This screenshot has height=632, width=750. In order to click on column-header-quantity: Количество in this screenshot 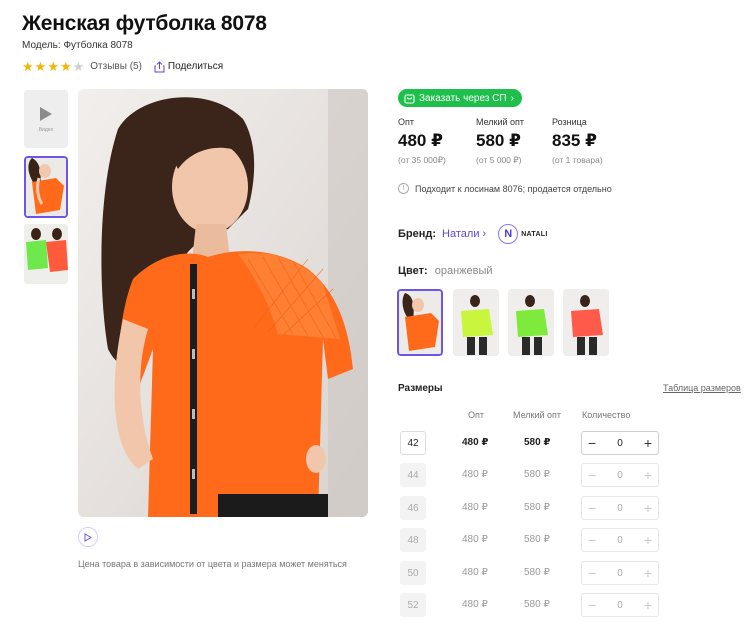, I will do `click(606, 415)`.